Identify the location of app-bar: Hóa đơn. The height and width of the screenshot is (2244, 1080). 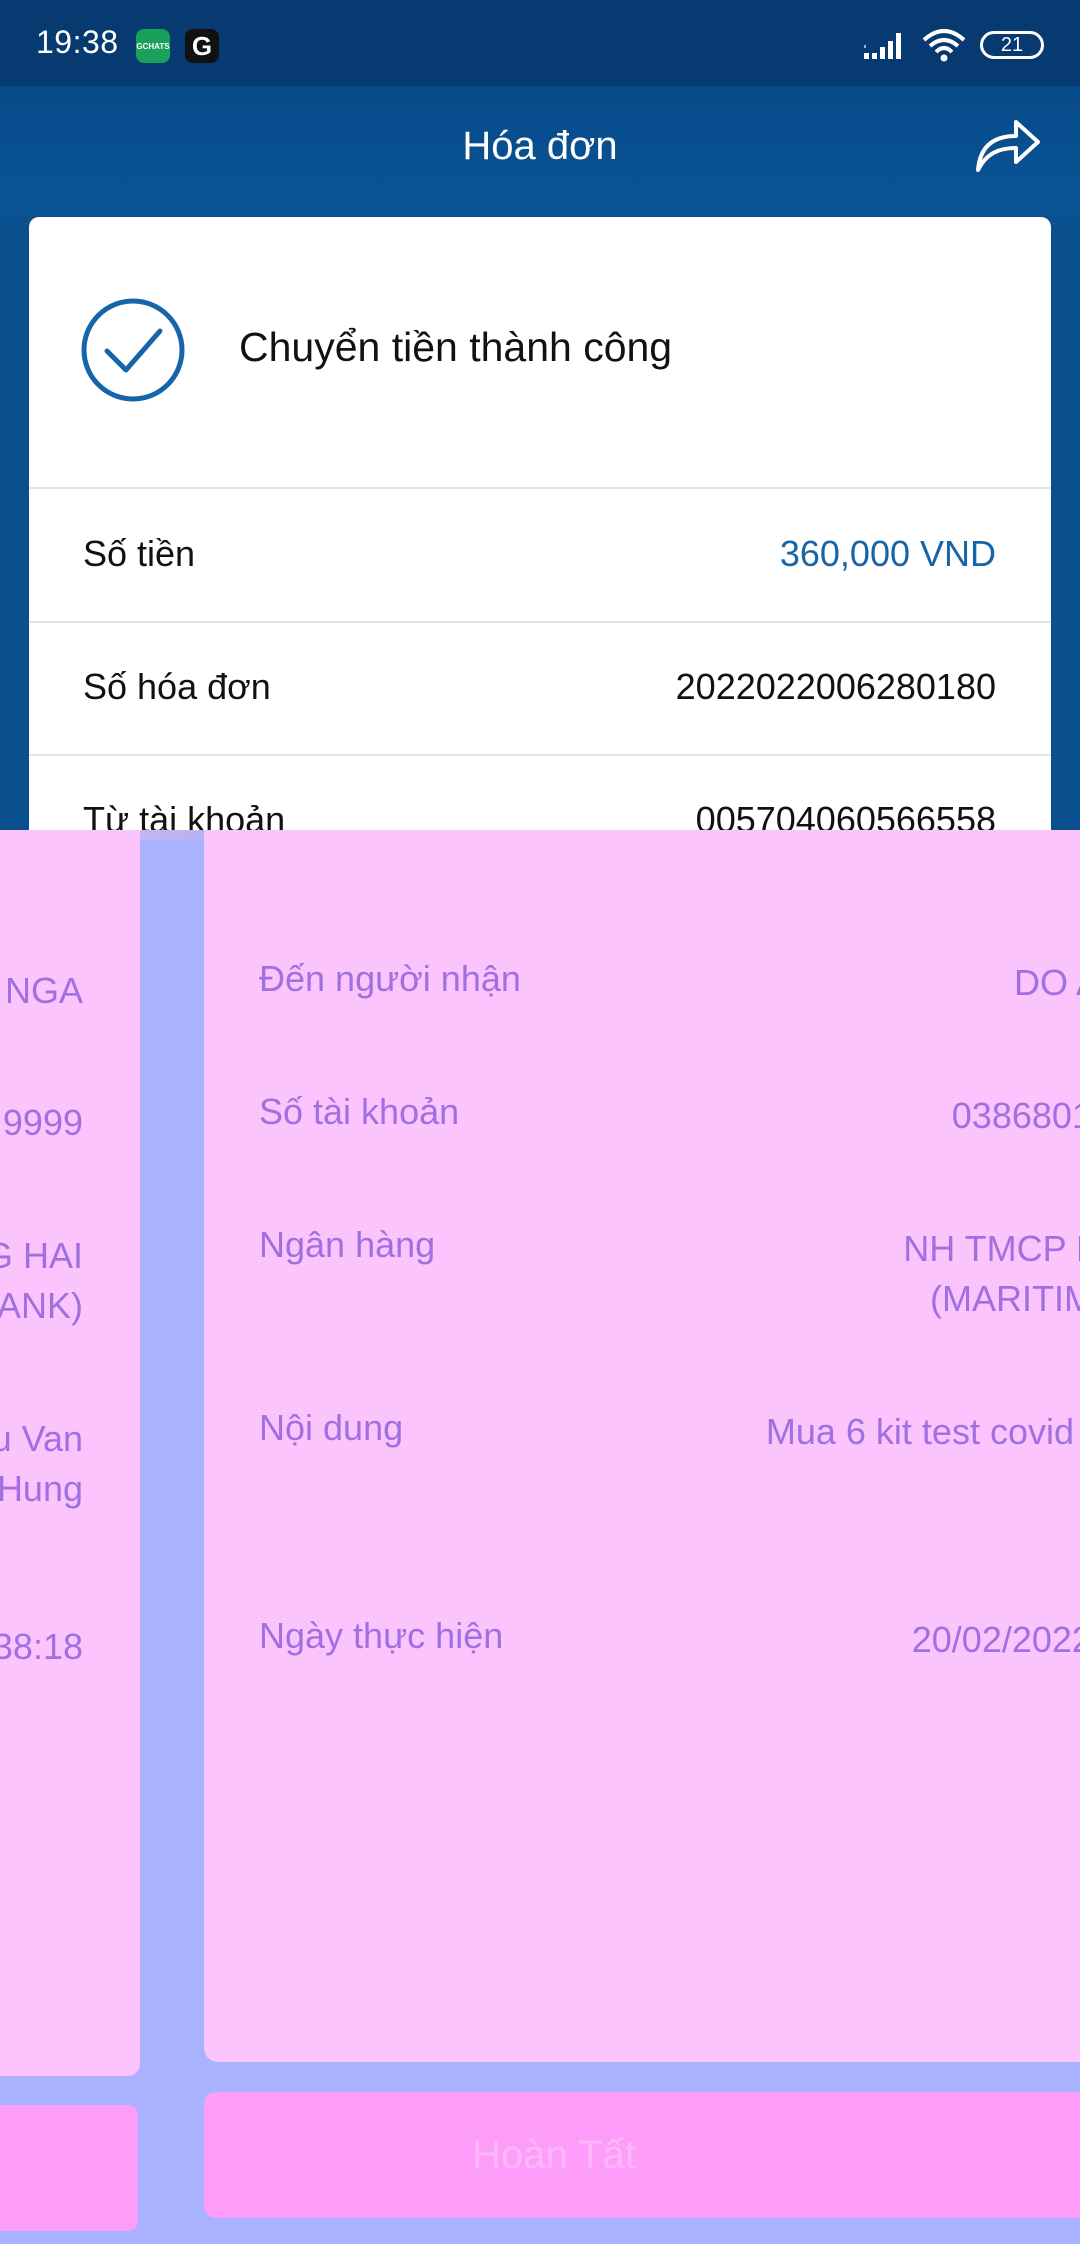
(540, 151).